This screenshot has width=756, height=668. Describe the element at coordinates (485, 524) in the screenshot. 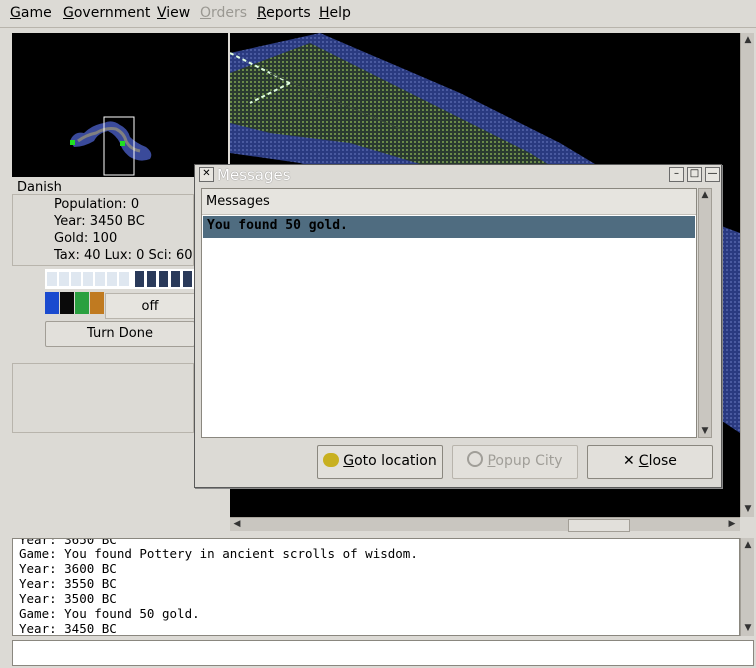

I see `map-horizontal-scrollbar: ◀ ▶` at that location.